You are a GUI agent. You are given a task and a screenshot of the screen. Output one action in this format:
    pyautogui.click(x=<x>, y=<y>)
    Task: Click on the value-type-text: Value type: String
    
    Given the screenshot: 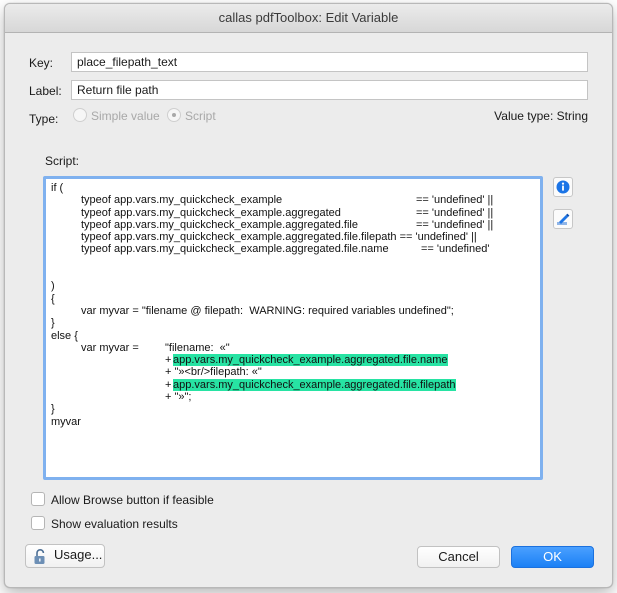 What is the action you would take?
    pyautogui.click(x=541, y=116)
    